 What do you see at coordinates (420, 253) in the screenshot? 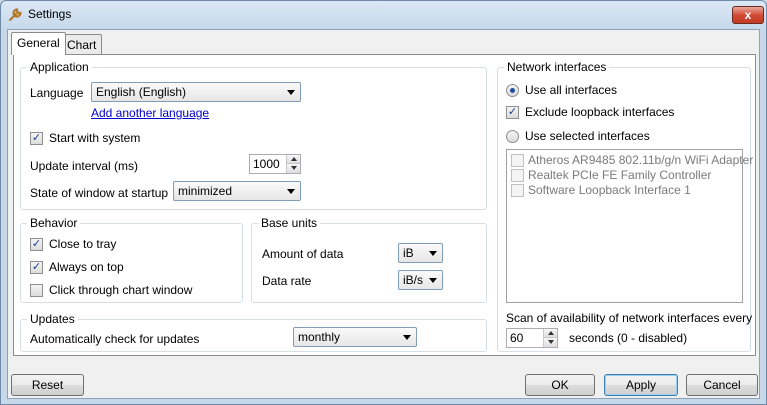
I see `amount-of-data-select: iB` at bounding box center [420, 253].